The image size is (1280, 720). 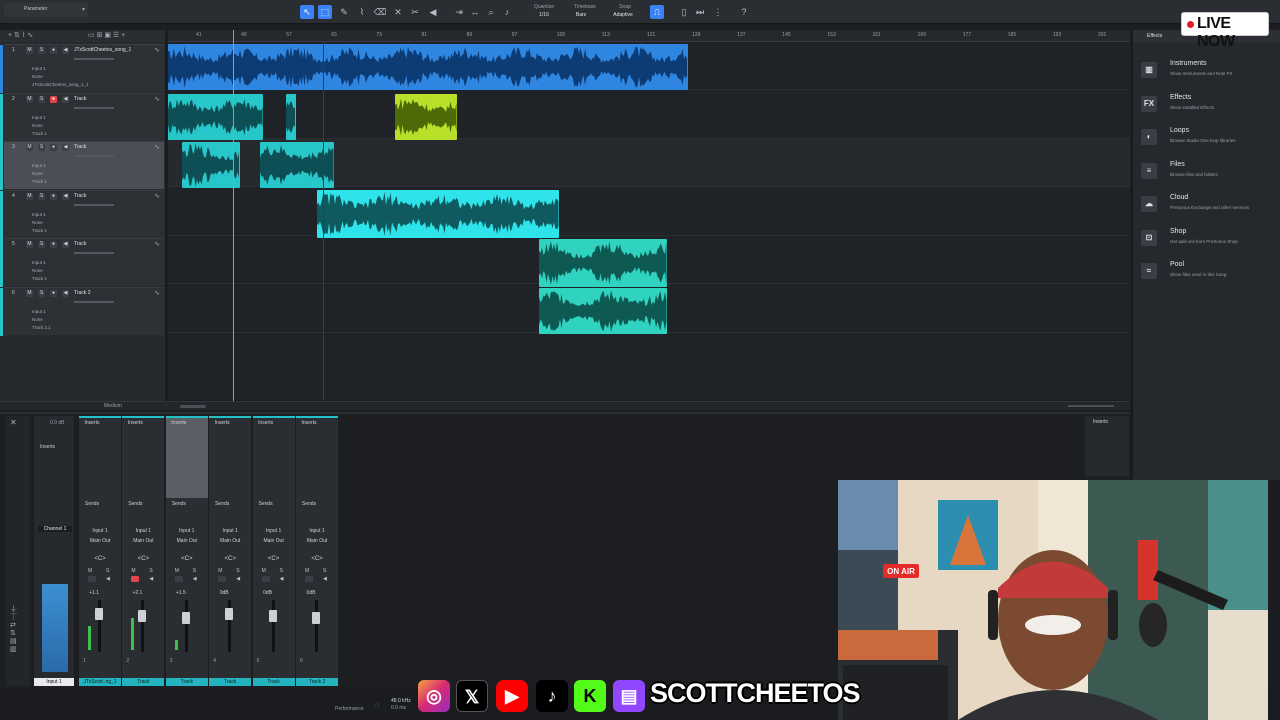 I want to click on track-input: Input 1, so click(x=39, y=311).